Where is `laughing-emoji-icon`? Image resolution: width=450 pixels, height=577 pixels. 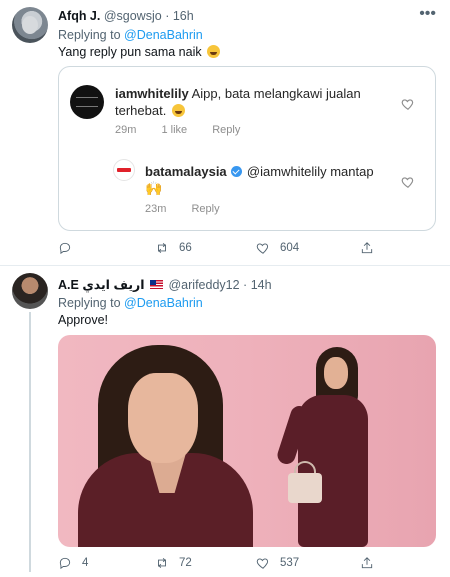 laughing-emoji-icon is located at coordinates (214, 51).